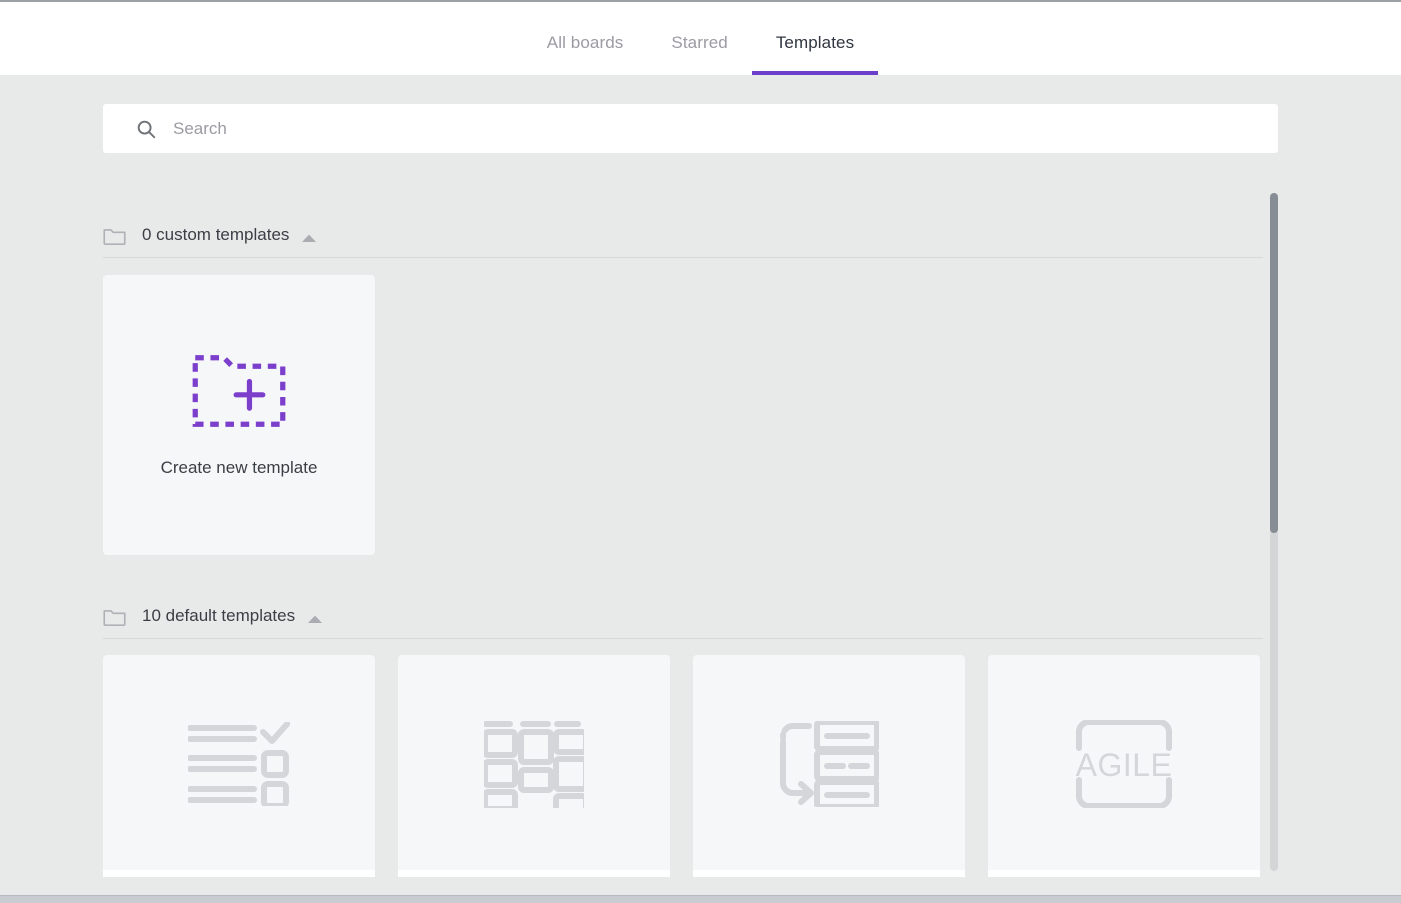 Image resolution: width=1401 pixels, height=903 pixels. Describe the element at coordinates (699, 42) in the screenshot. I see `tab-starred-label: Starred` at that location.